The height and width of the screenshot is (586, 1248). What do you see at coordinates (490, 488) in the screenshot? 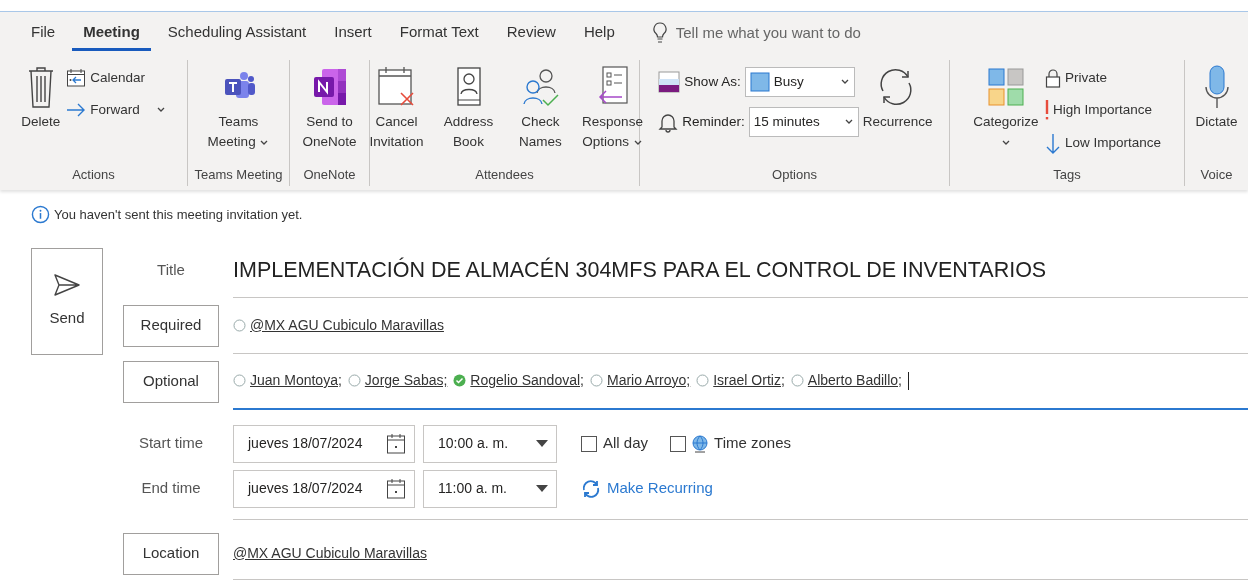
I see `time-field: 11:00 a. m.` at bounding box center [490, 488].